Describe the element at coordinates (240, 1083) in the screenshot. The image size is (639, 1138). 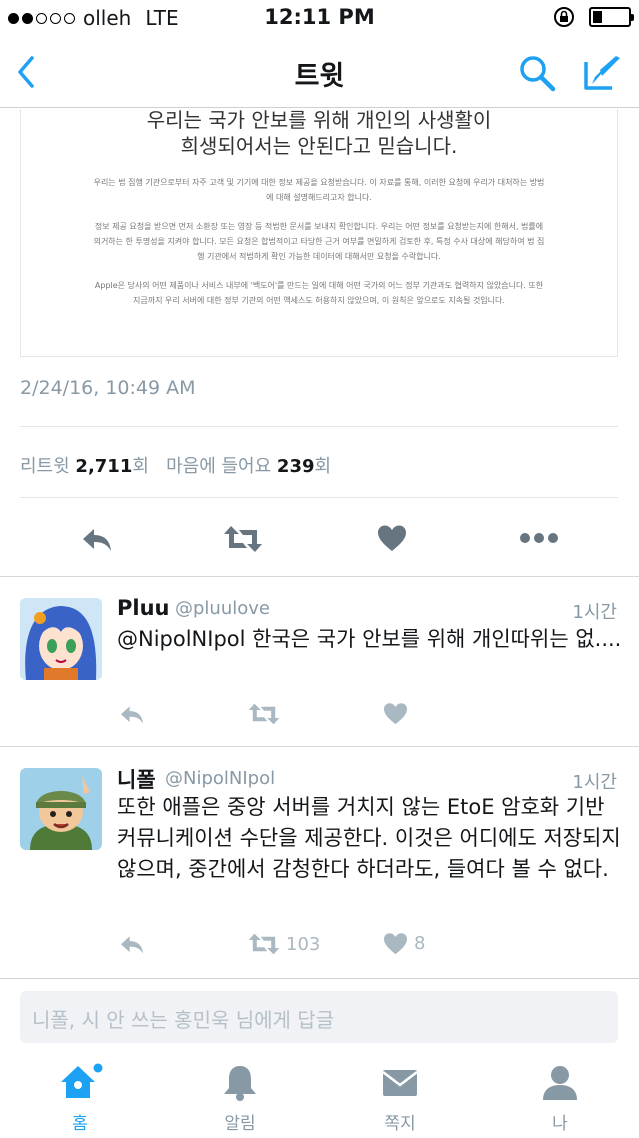
I see `bell-icon` at that location.